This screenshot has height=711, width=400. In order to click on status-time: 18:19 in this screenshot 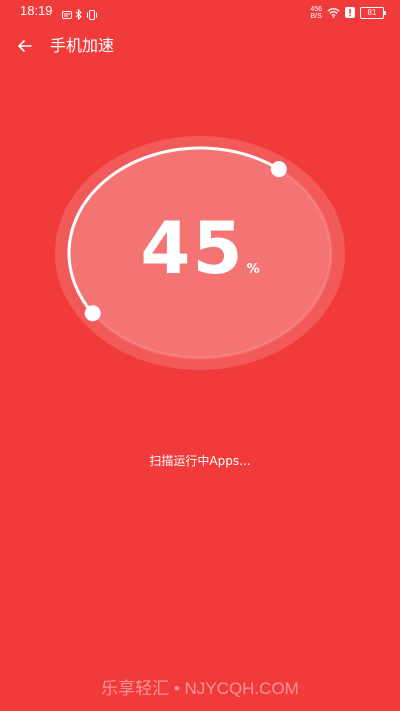, I will do `click(36, 10)`.